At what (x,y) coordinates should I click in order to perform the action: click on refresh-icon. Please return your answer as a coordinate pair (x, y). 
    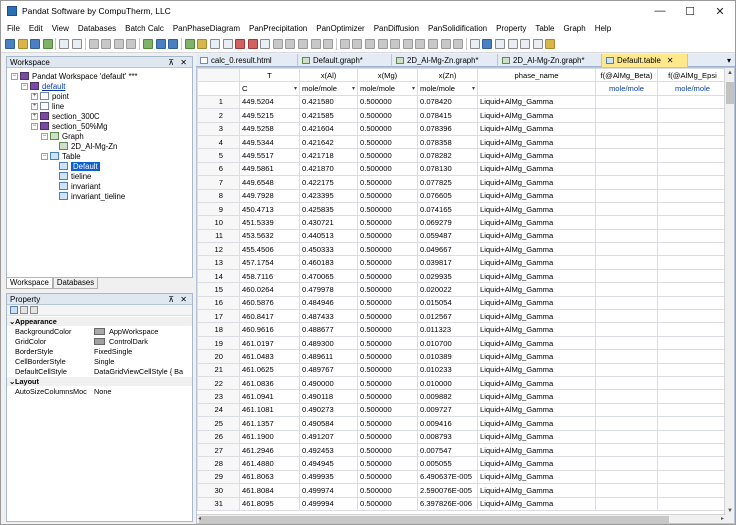
    Looking at the image, I should click on (499, 43).